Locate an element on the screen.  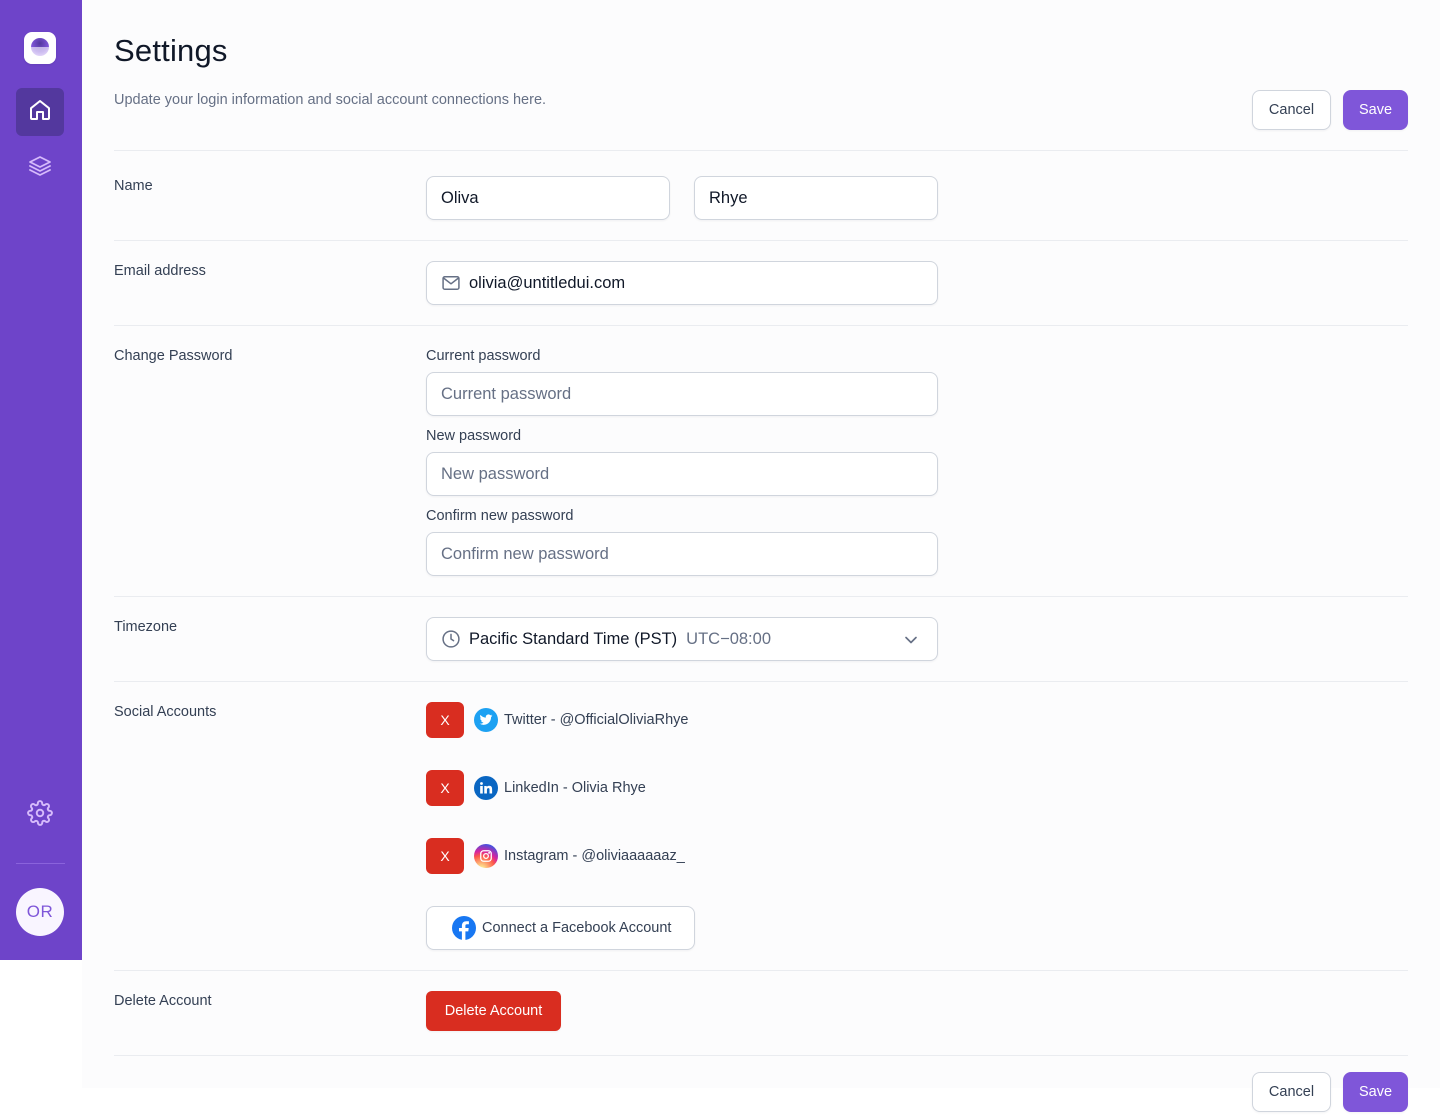
confirm-password-input: Confirm new password is located at coordinates (682, 554).